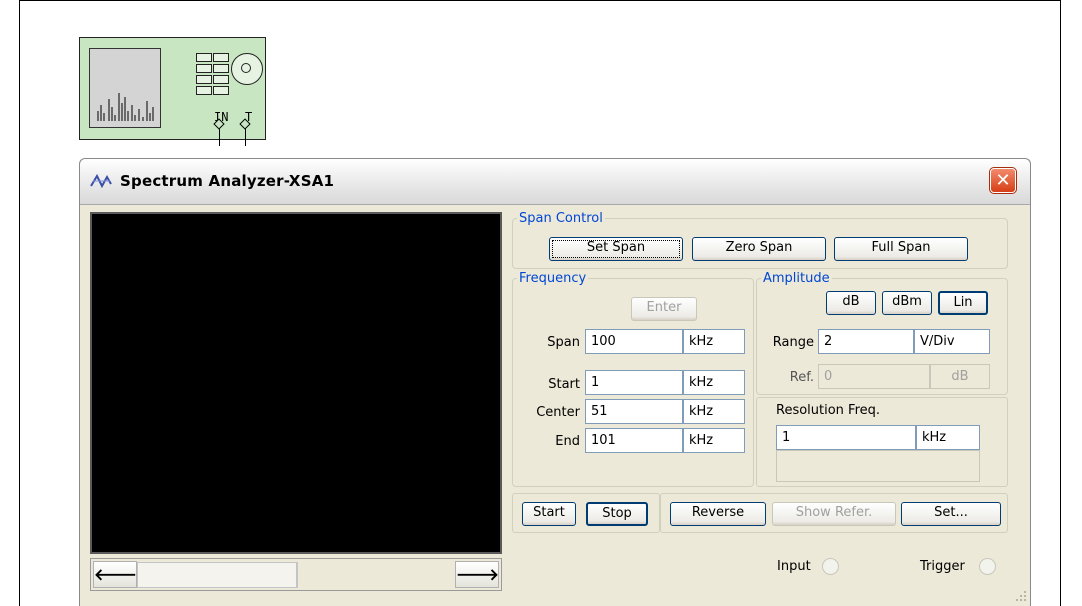  Describe the element at coordinates (563, 342) in the screenshot. I see `span-label: Span` at that location.